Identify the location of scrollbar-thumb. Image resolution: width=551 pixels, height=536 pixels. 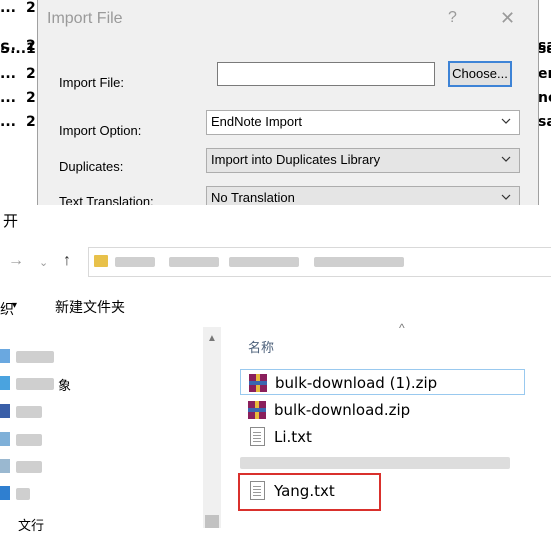
(212, 521).